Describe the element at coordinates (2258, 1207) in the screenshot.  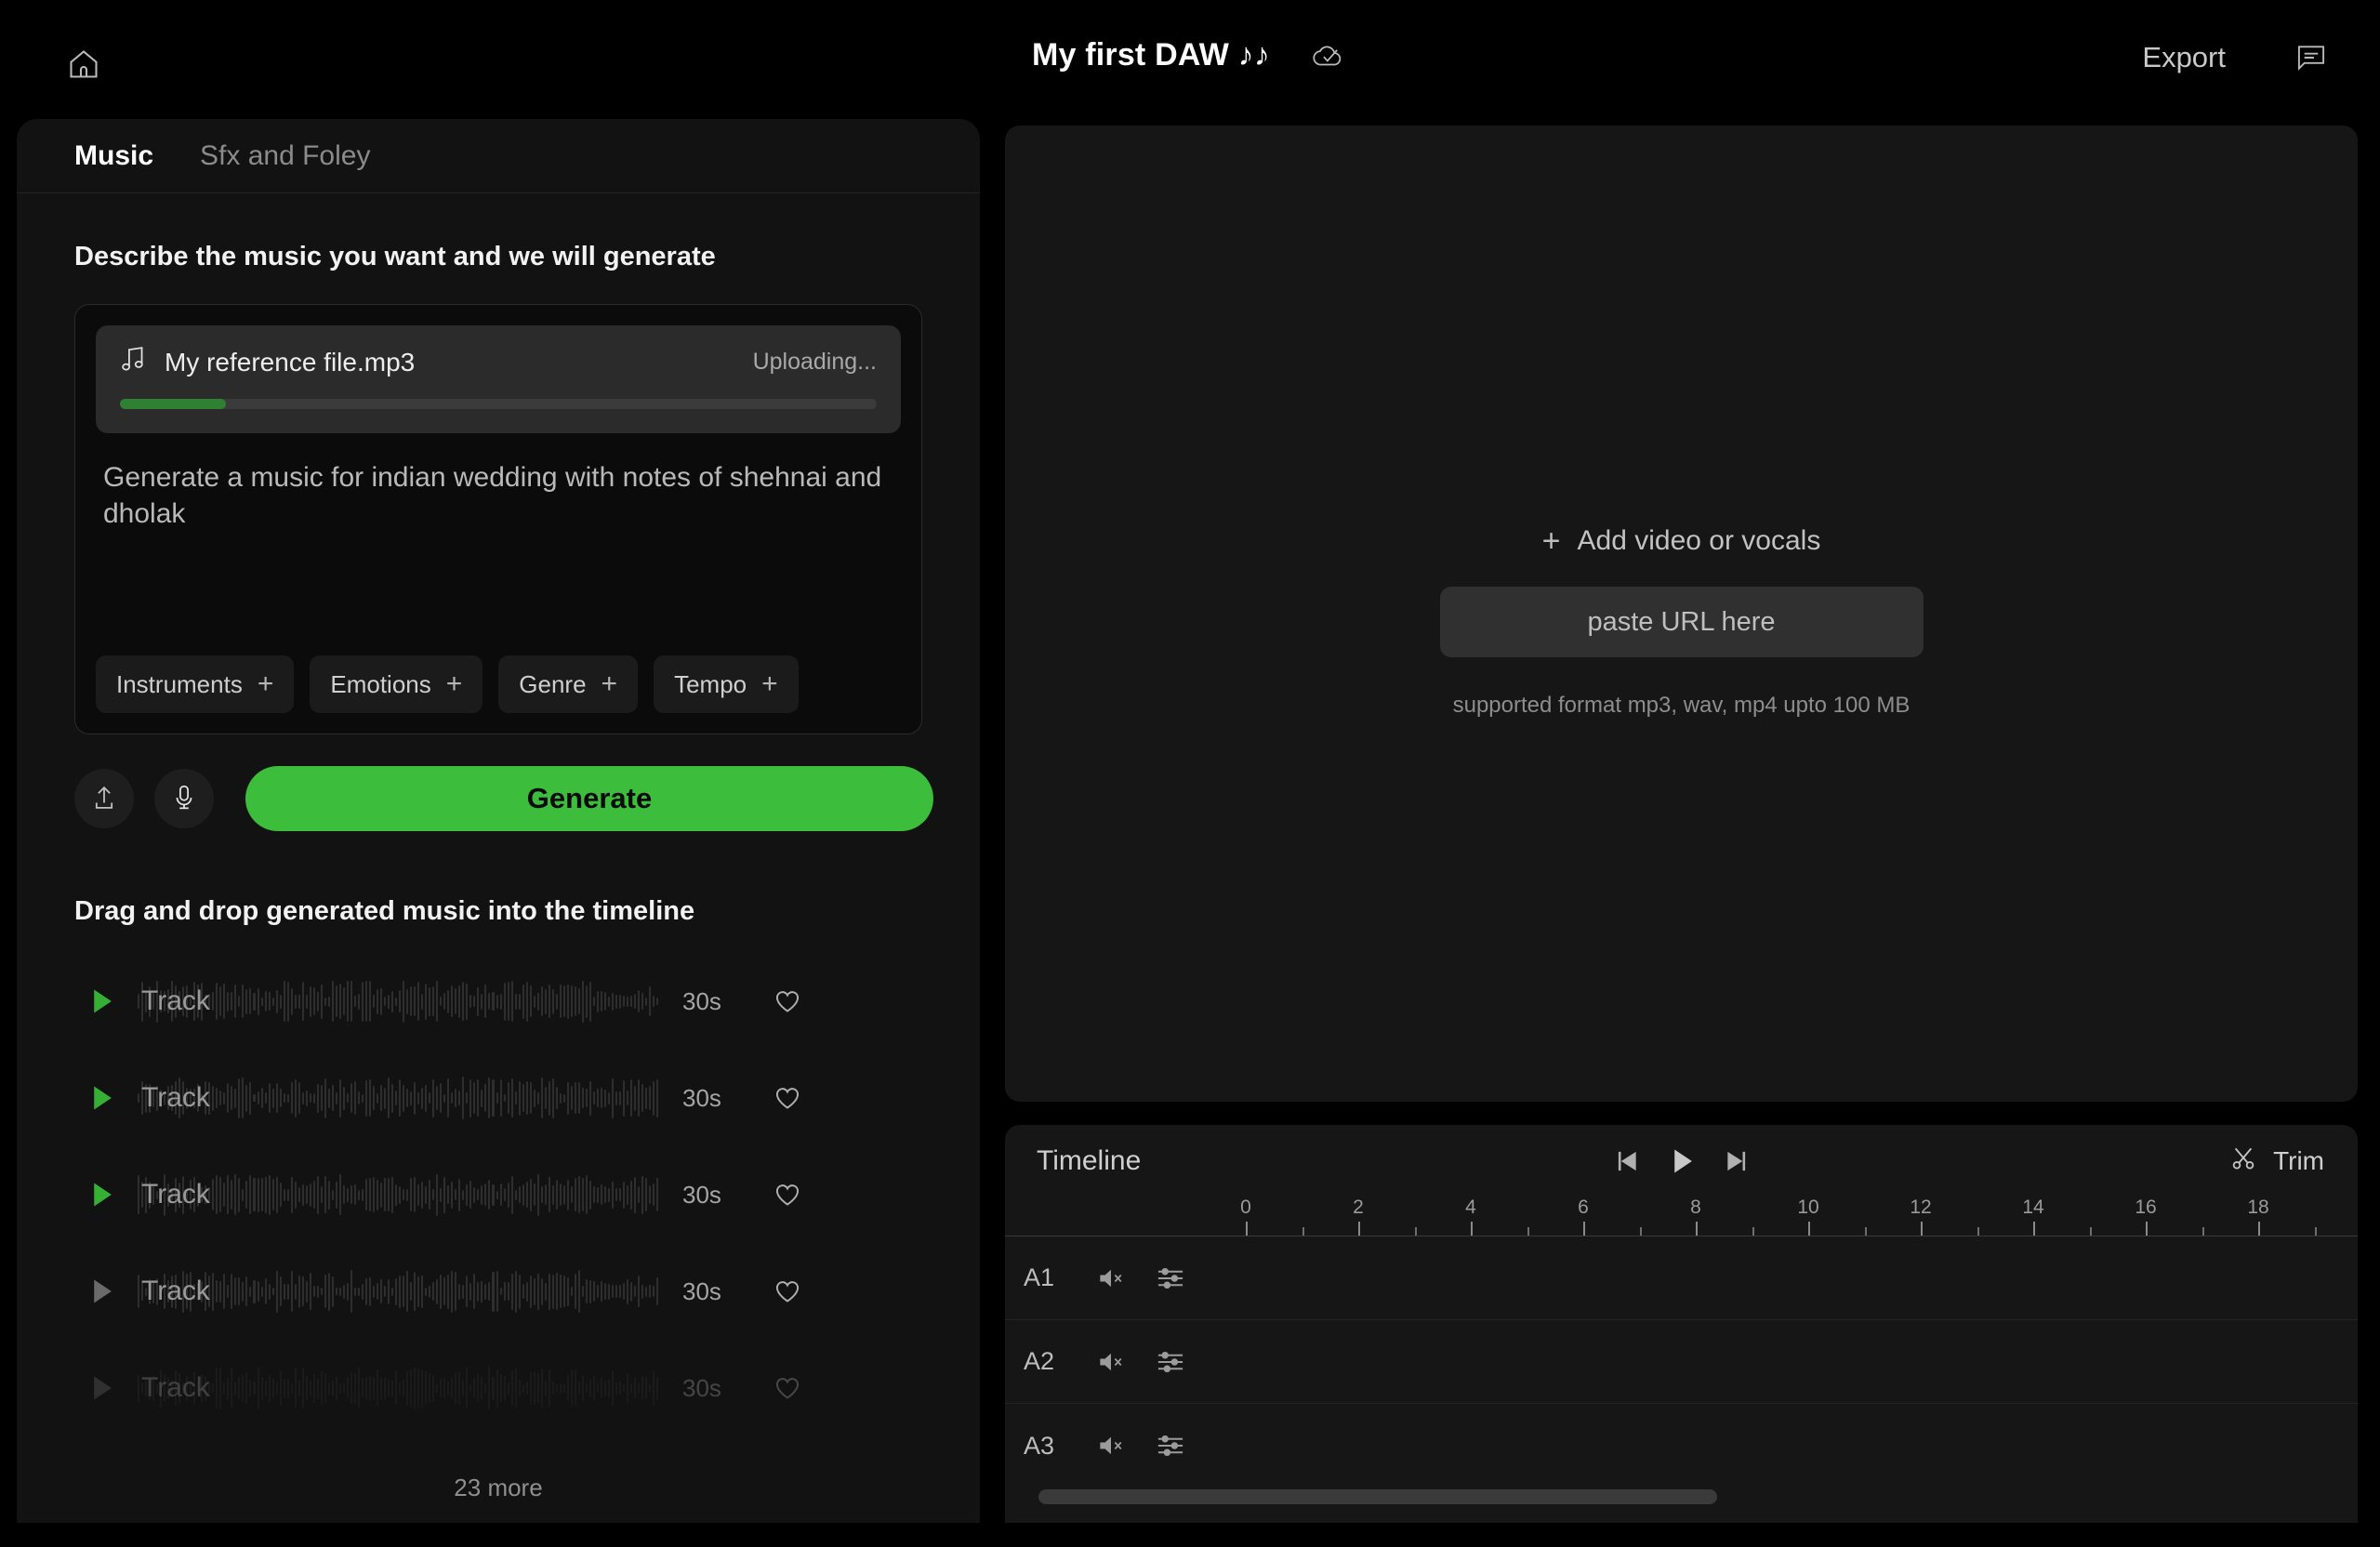
I see `ruler-tick-label: 18` at that location.